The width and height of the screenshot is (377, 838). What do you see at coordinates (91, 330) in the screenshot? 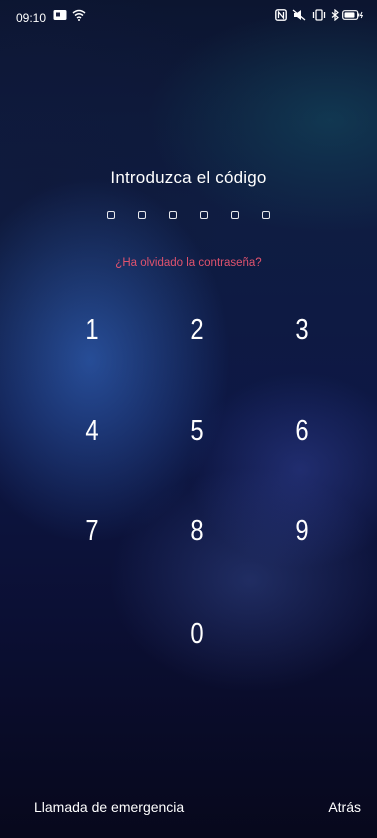
I see `key-1: 1` at bounding box center [91, 330].